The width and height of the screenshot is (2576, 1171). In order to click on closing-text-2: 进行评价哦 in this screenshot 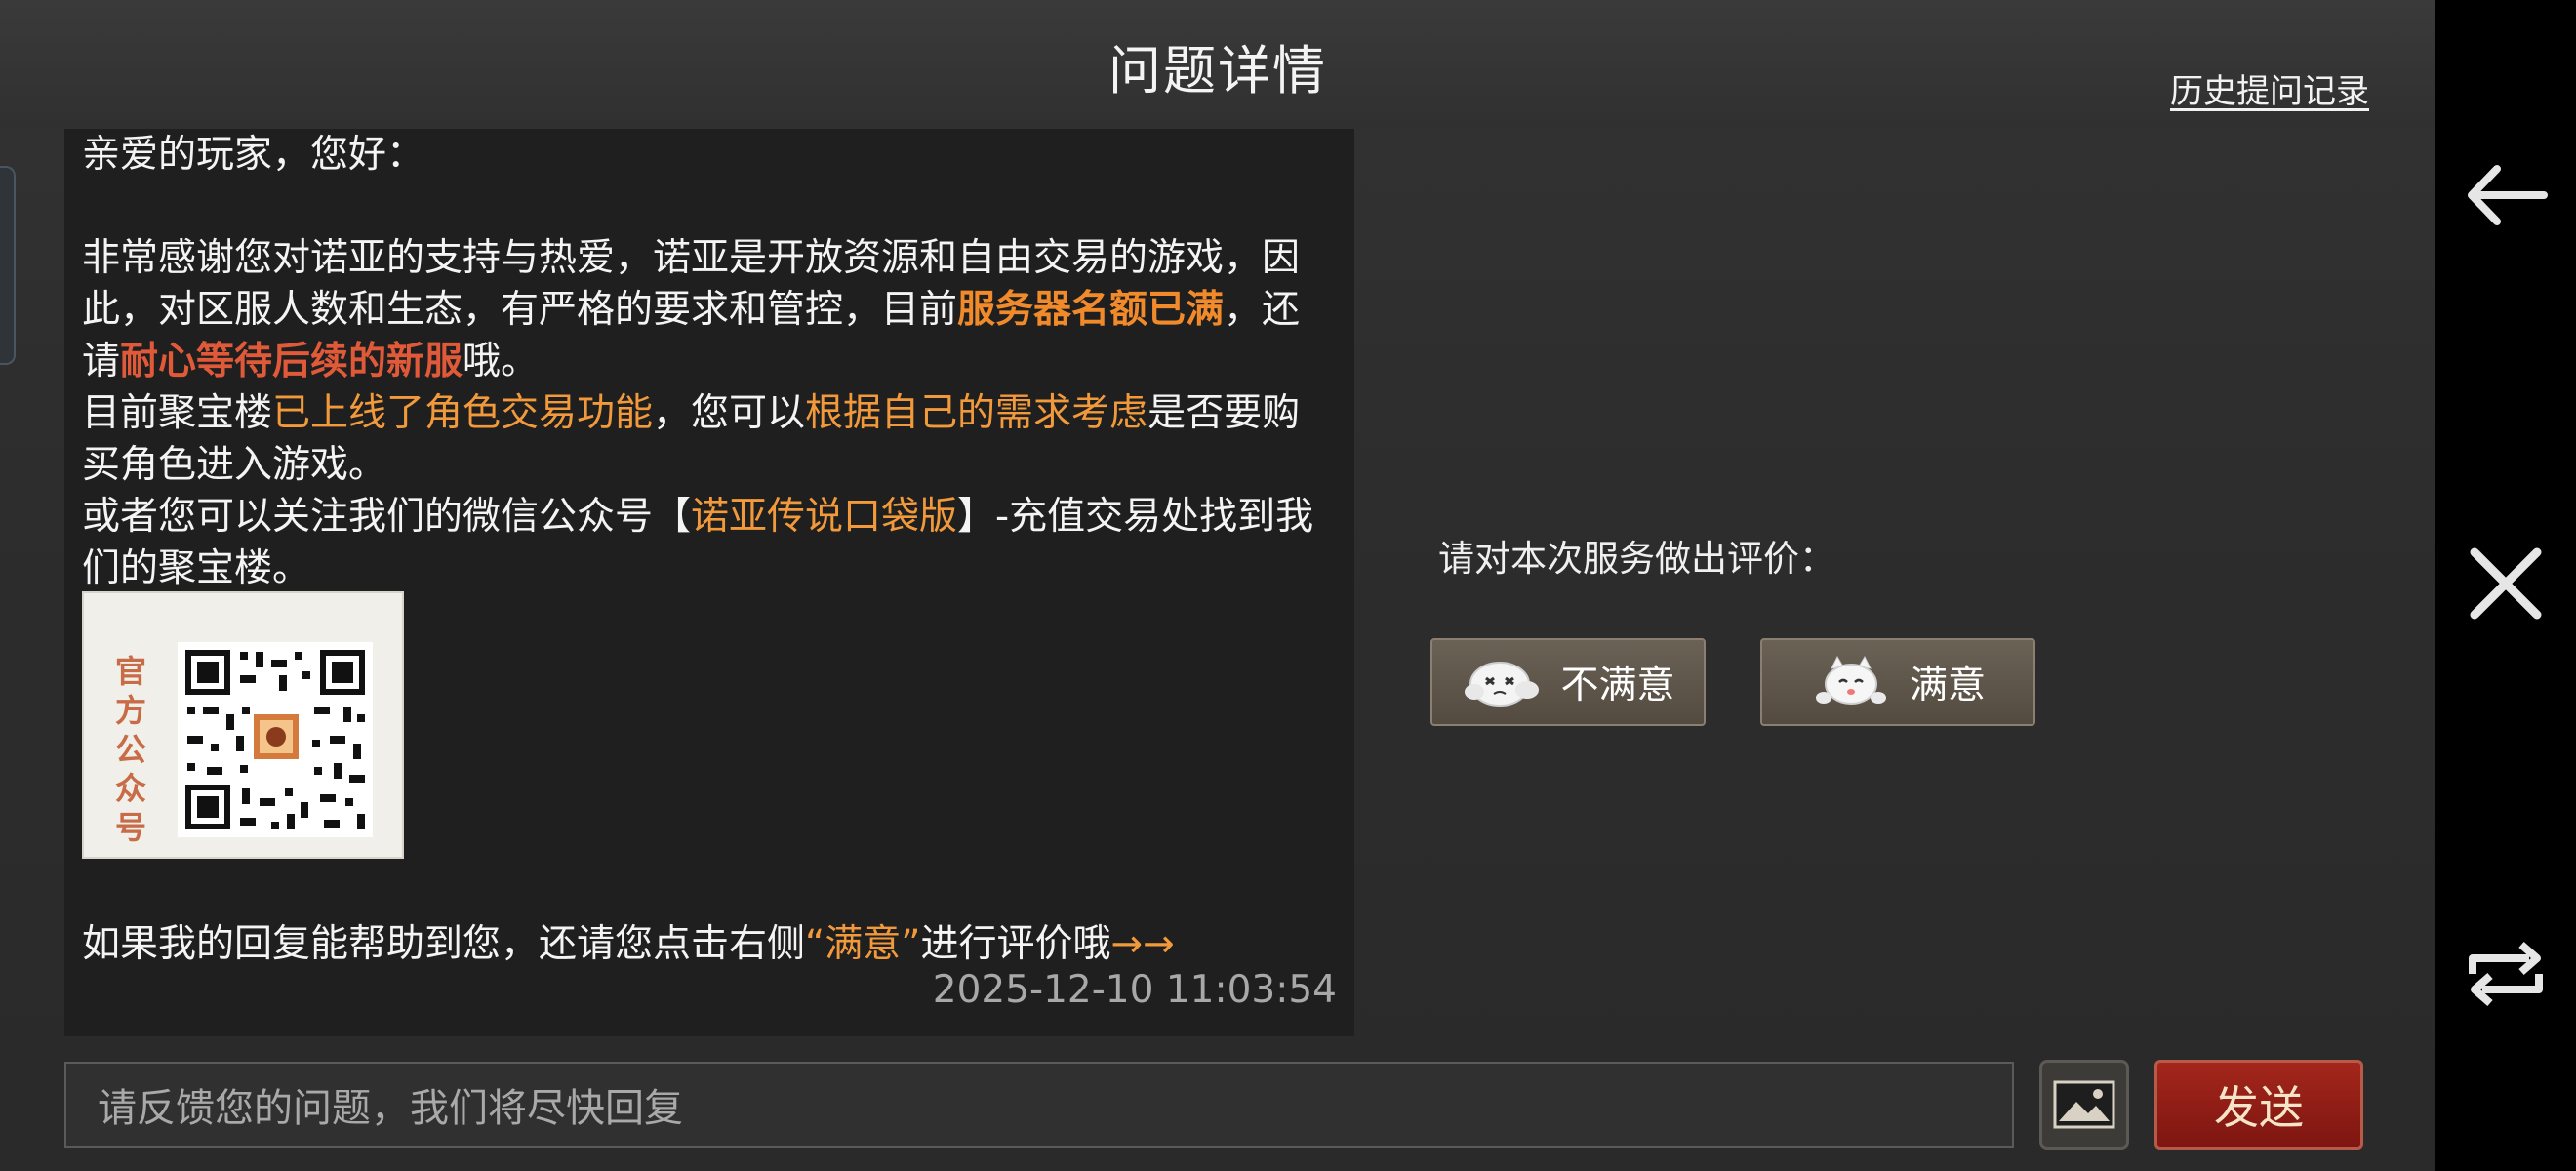, I will do `click(1015, 944)`.